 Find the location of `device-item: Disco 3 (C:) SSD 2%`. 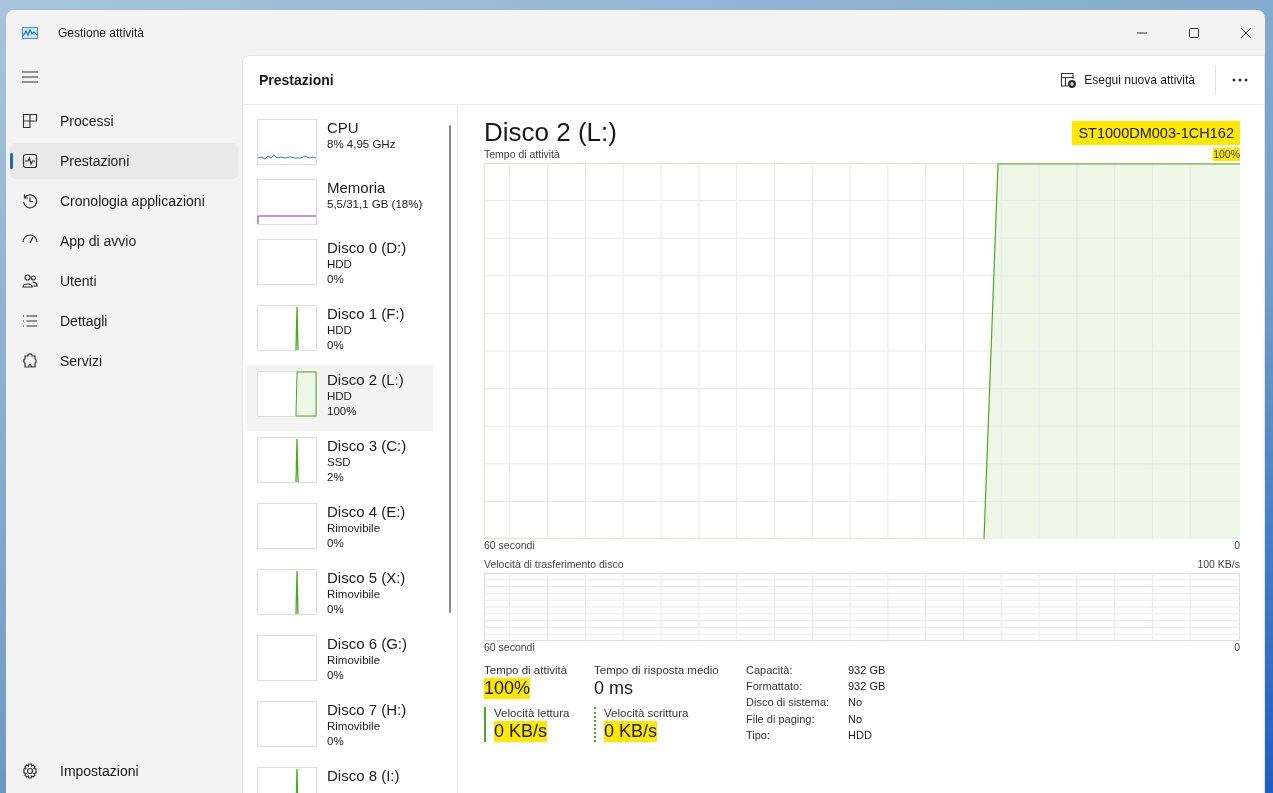

device-item: Disco 3 (C:) SSD 2% is located at coordinates (340, 464).